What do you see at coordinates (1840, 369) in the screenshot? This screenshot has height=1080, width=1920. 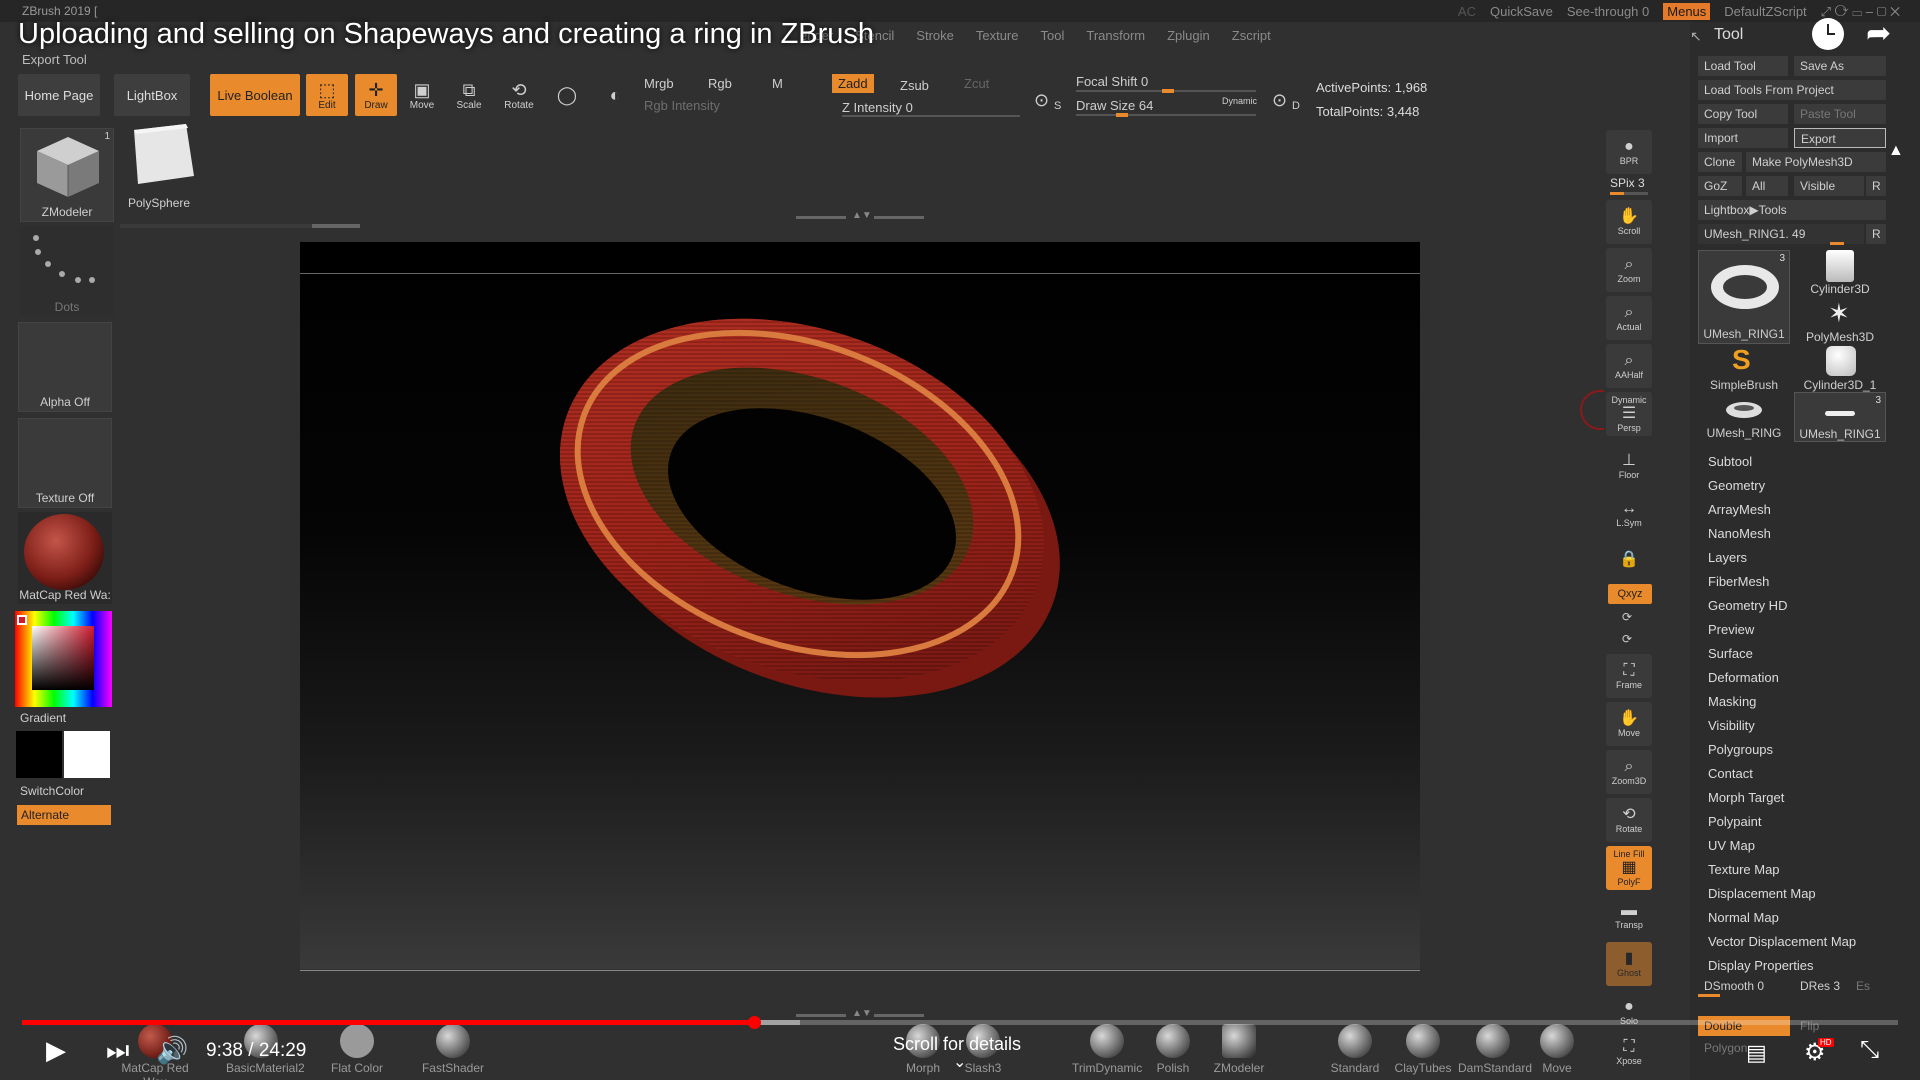 I see `tool-tile-cylinder3d-1: Cylinder3D_1` at bounding box center [1840, 369].